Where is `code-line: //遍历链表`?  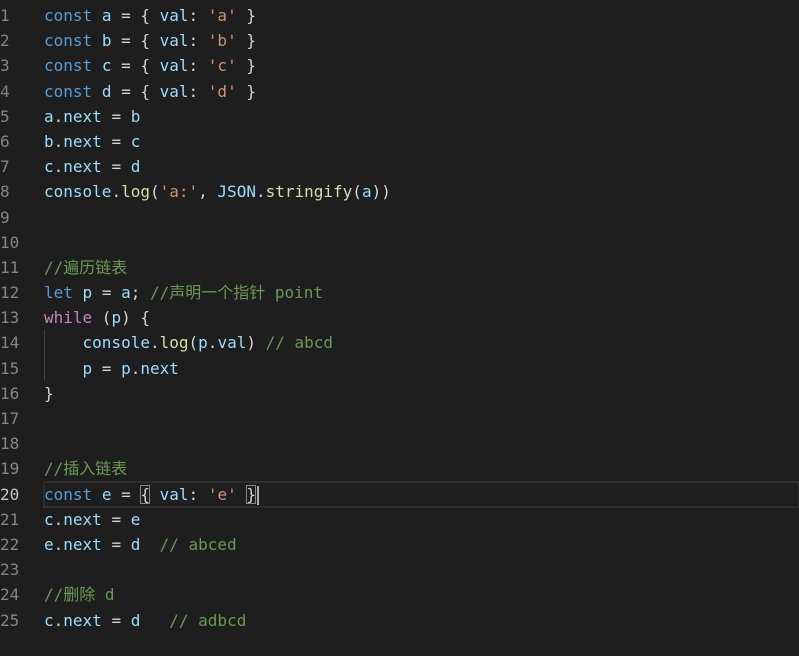
code-line: //遍历链表 is located at coordinates (421, 267).